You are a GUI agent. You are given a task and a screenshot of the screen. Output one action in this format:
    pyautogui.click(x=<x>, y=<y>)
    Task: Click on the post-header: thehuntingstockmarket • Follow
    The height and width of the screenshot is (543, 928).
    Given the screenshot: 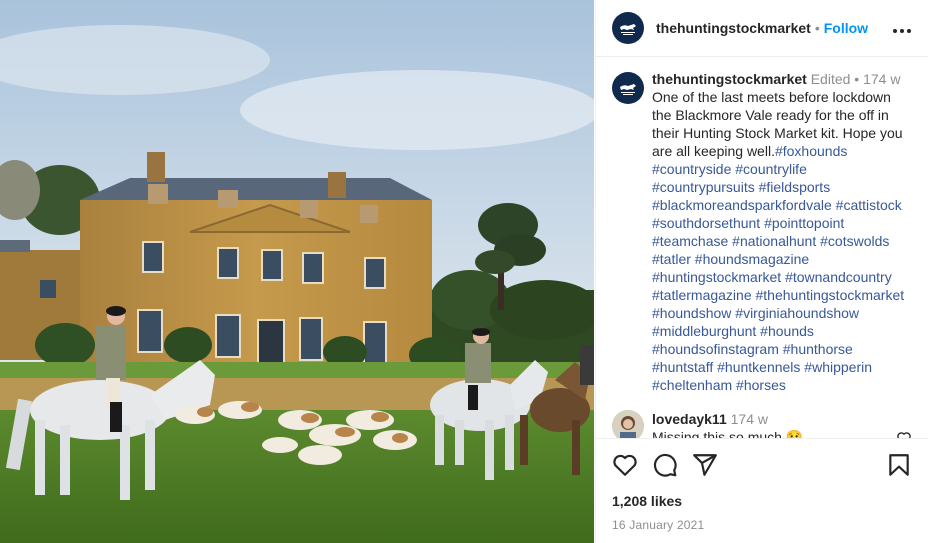 What is the action you would take?
    pyautogui.click(x=762, y=28)
    